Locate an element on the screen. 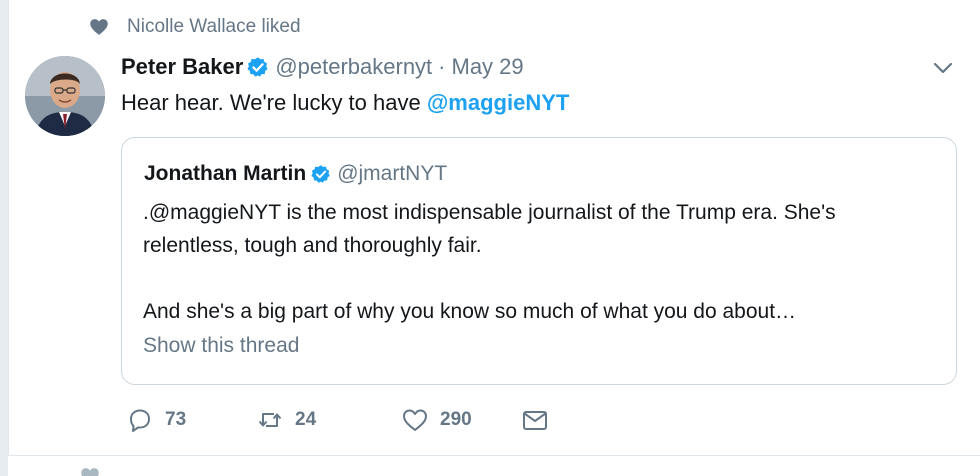  retweet-icon is located at coordinates (270, 420).